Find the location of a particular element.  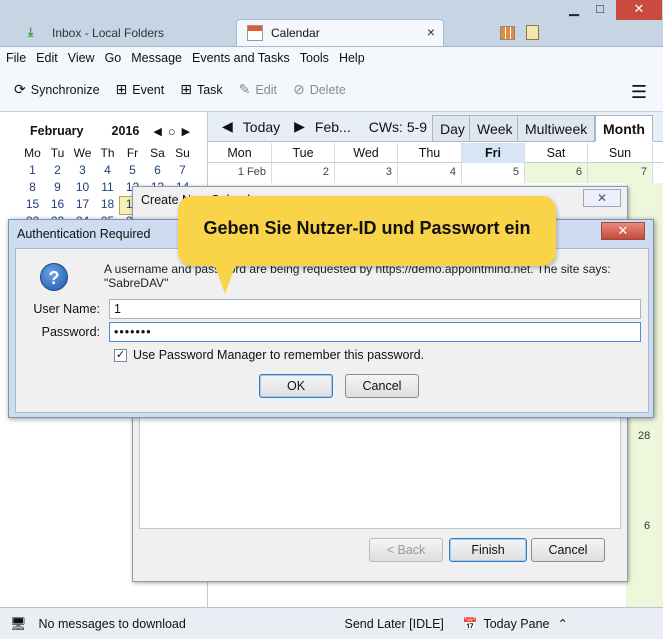

next-icon: ▶ is located at coordinates (299, 126).